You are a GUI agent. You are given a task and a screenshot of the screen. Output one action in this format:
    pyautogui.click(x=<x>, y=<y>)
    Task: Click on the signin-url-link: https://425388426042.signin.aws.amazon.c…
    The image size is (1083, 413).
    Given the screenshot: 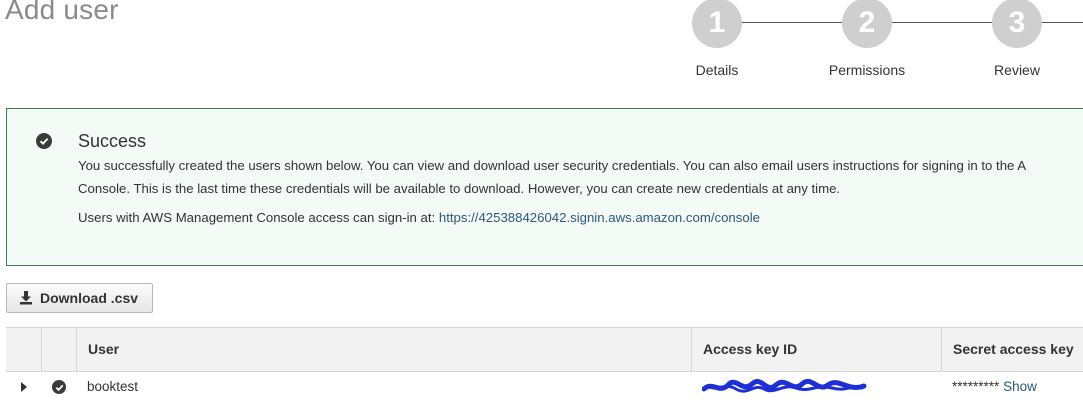 What is the action you would take?
    pyautogui.click(x=599, y=217)
    